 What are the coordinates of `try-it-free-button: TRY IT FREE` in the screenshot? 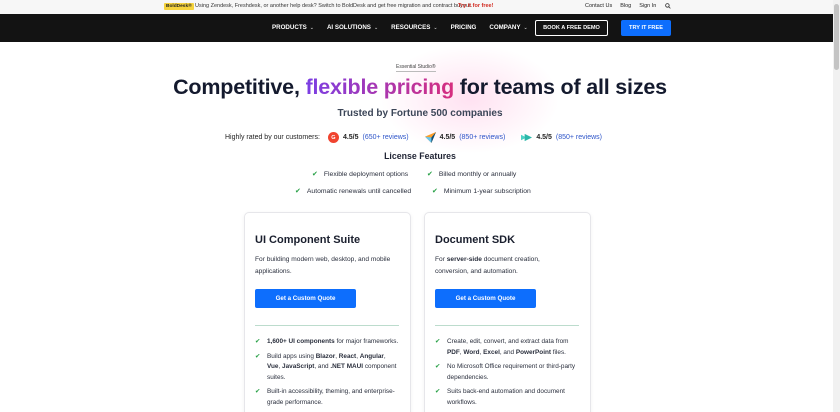 It's located at (646, 28).